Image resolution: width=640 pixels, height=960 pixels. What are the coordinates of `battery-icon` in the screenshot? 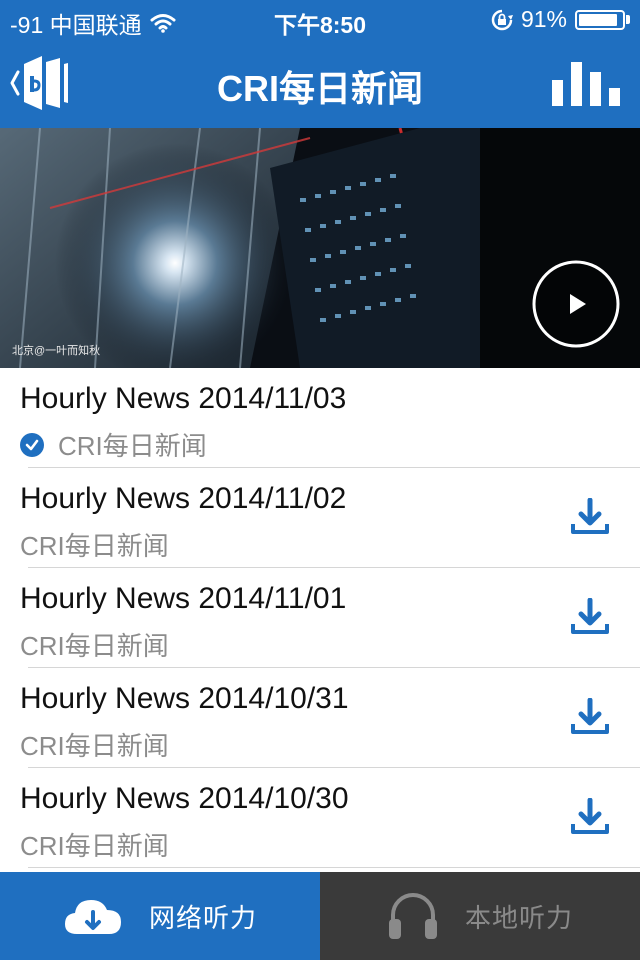 It's located at (602, 19).